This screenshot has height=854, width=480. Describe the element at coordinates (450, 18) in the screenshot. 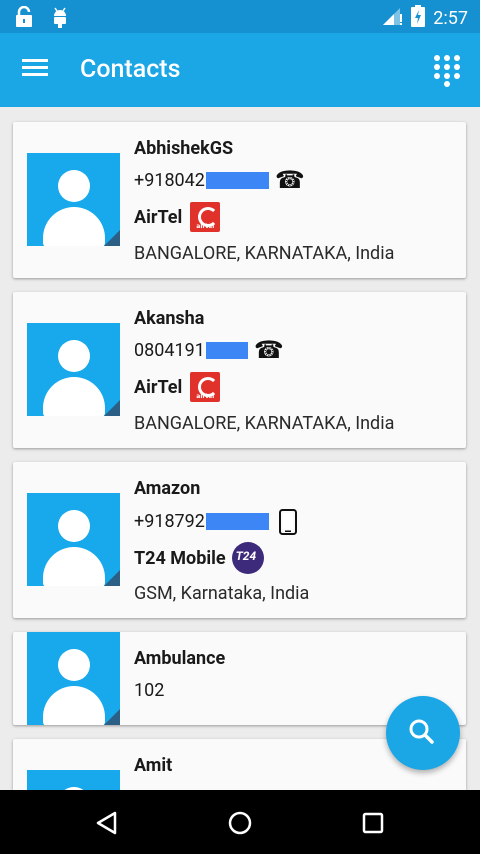

I see `status-time: 2:57` at that location.